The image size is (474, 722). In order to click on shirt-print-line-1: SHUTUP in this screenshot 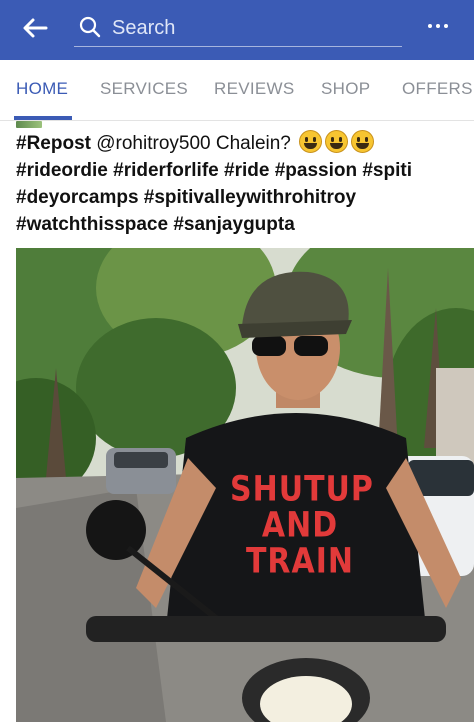, I will do `click(302, 489)`.